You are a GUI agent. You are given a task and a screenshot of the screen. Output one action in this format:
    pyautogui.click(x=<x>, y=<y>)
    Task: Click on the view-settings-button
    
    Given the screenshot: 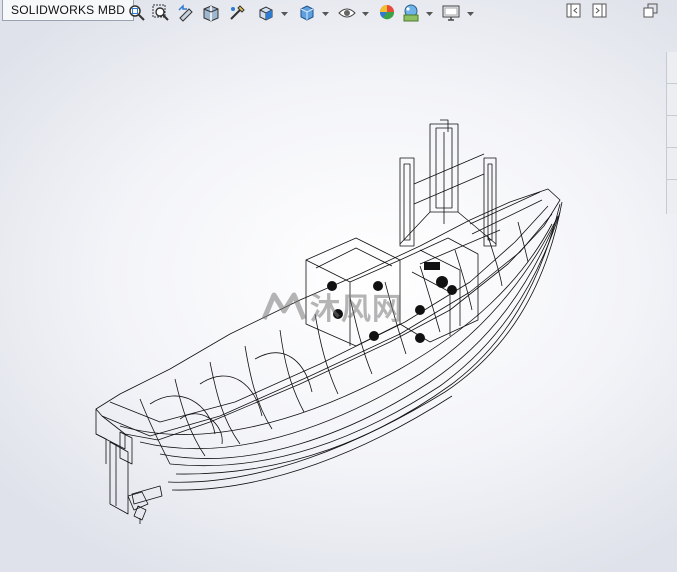 What is the action you would take?
    pyautogui.click(x=451, y=13)
    